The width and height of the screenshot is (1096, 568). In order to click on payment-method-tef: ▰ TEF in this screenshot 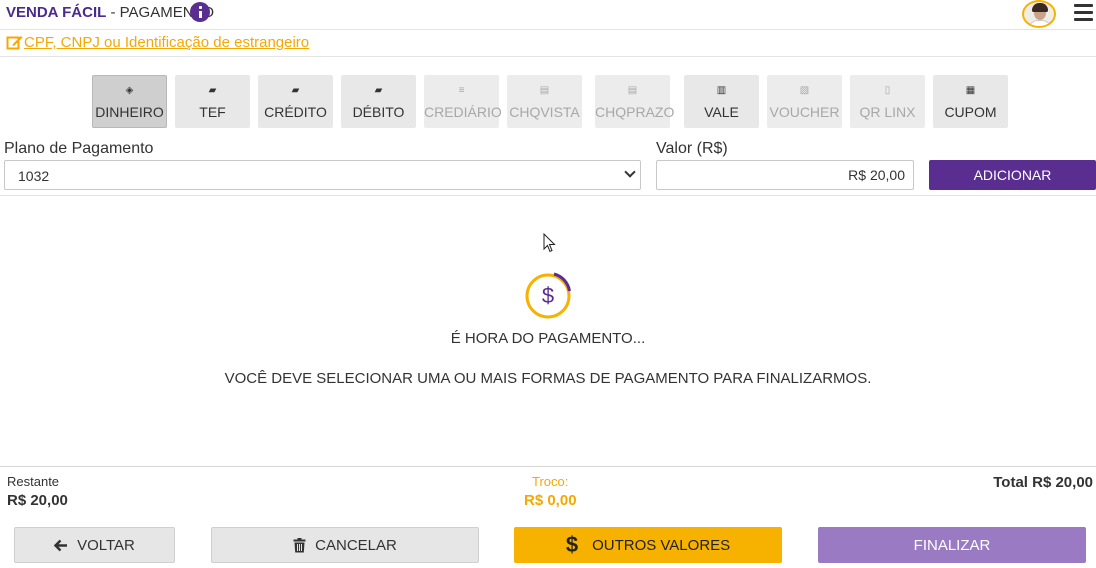, I will do `click(212, 101)`.